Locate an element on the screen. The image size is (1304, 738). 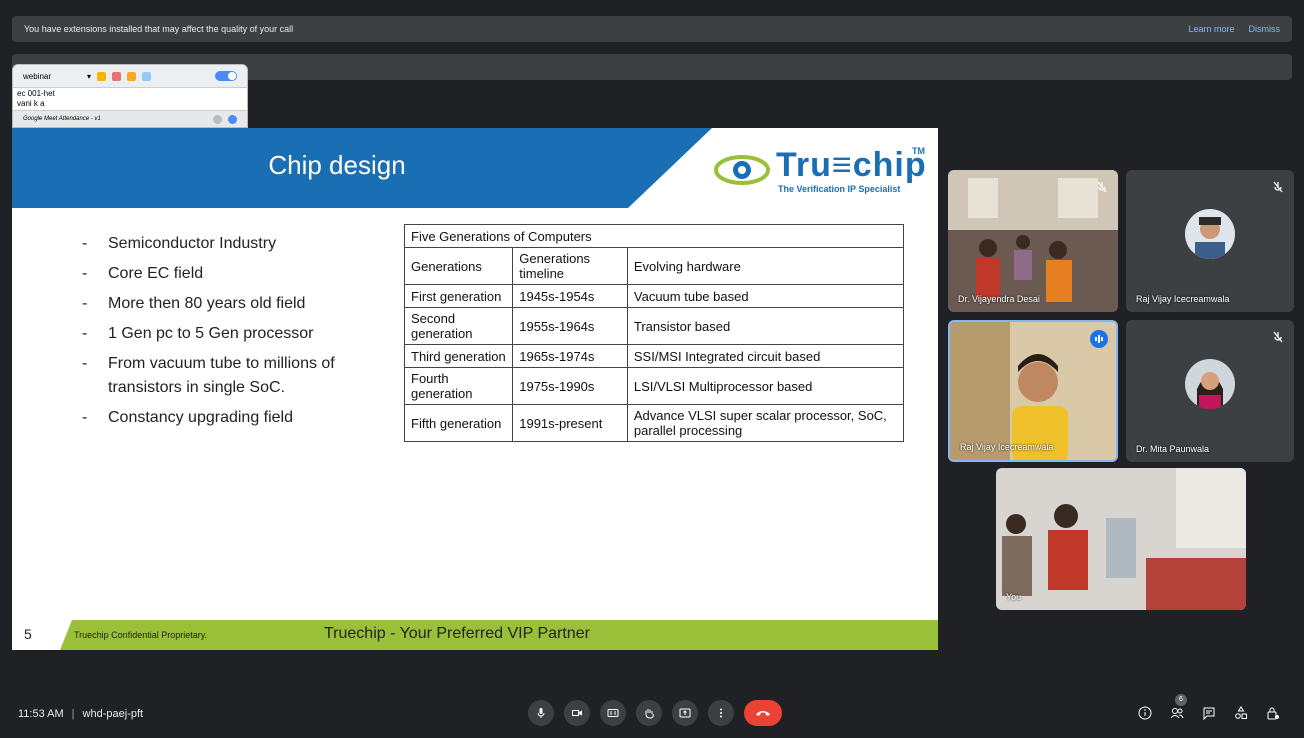
present-icon is located at coordinates (685, 713).